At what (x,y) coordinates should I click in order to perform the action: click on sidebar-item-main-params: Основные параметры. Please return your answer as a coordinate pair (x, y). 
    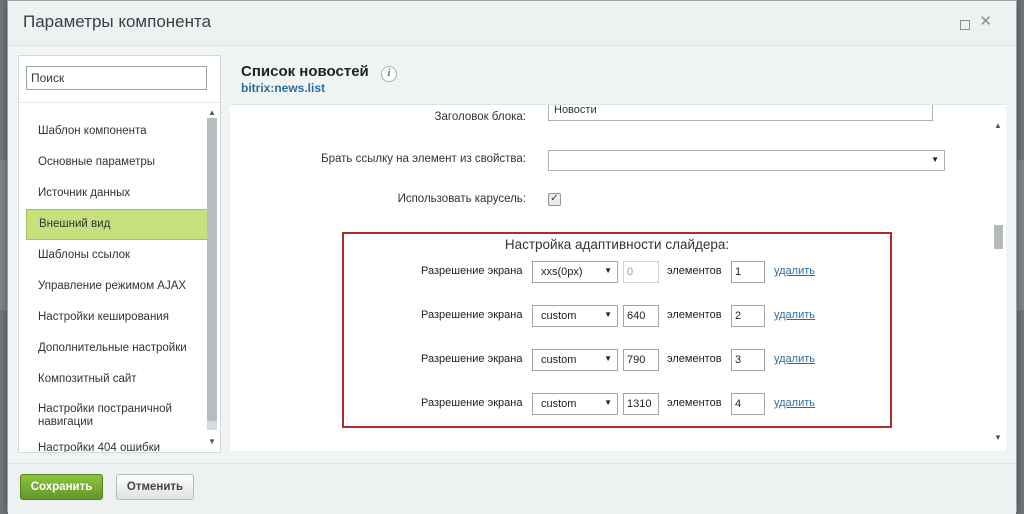
    Looking at the image, I should click on (117, 162).